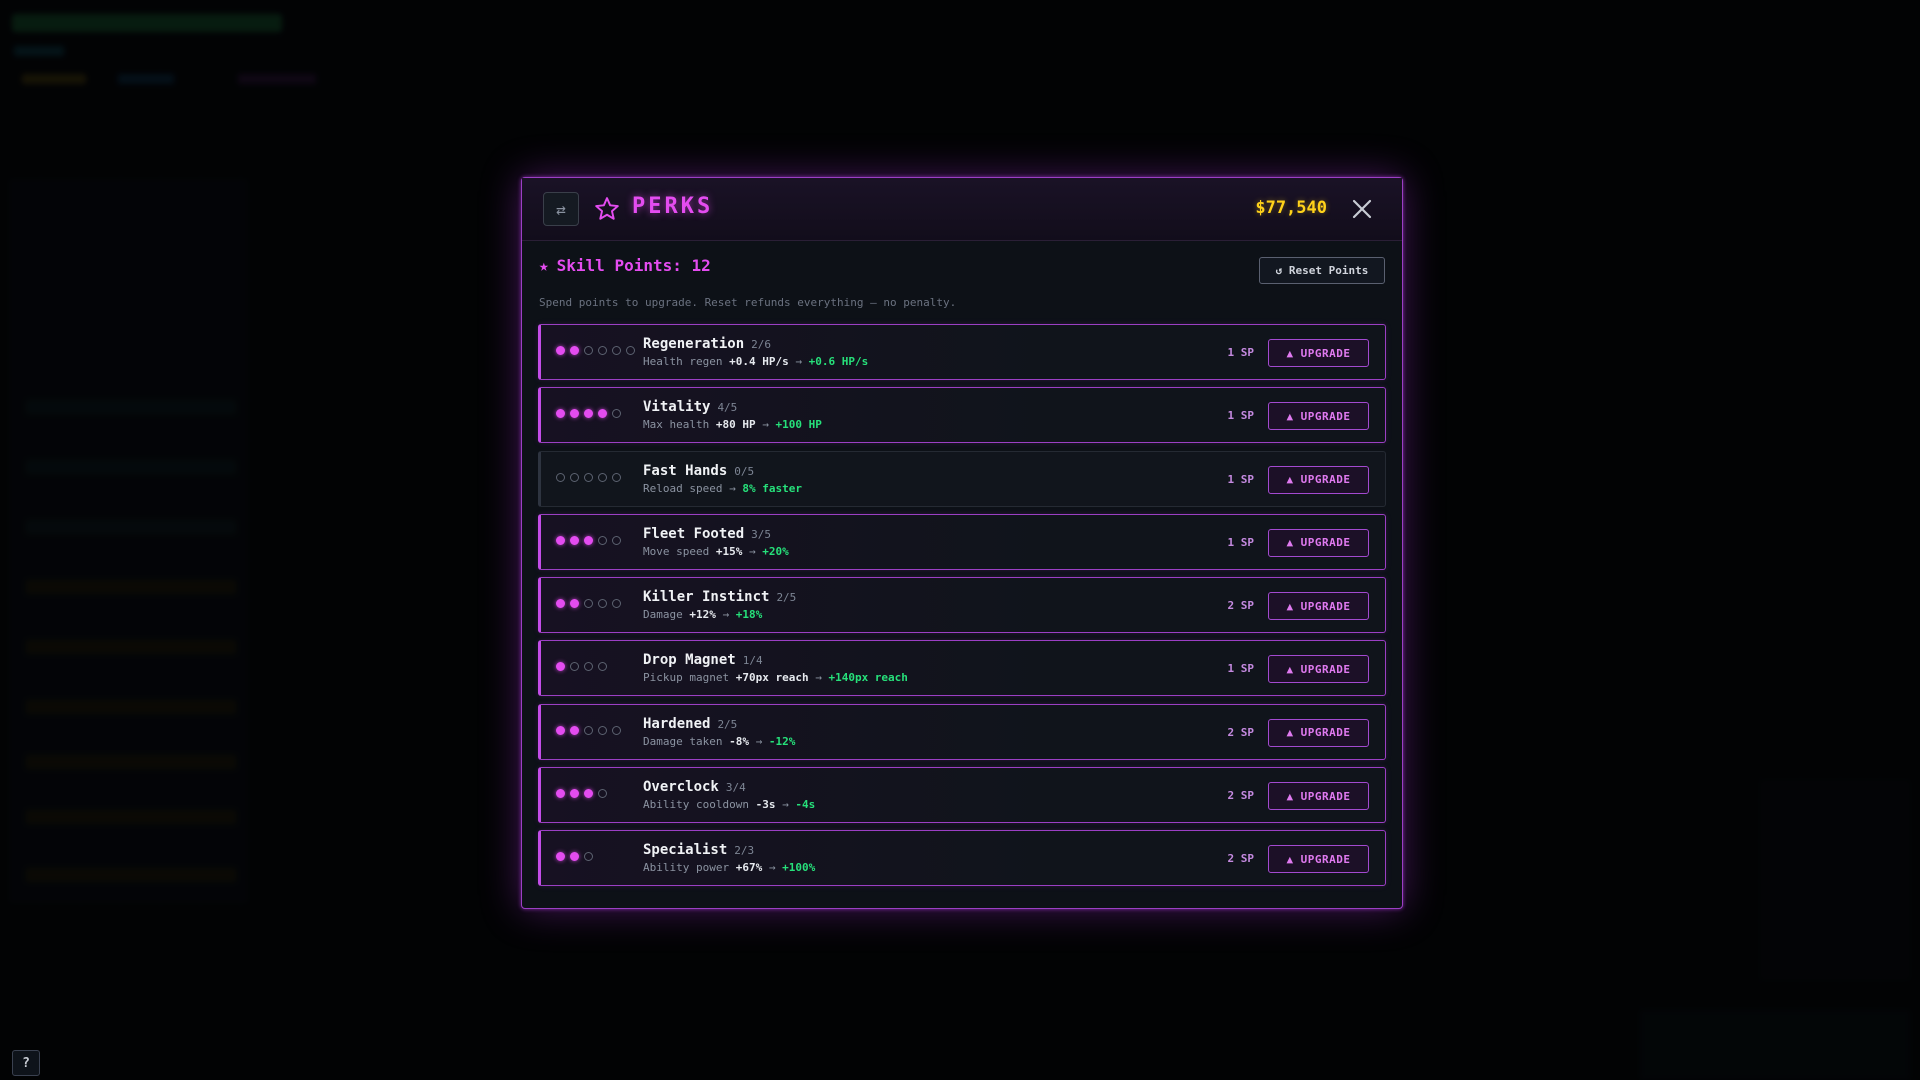 The height and width of the screenshot is (1080, 1920). I want to click on perk-name: Fast Hands, so click(685, 470).